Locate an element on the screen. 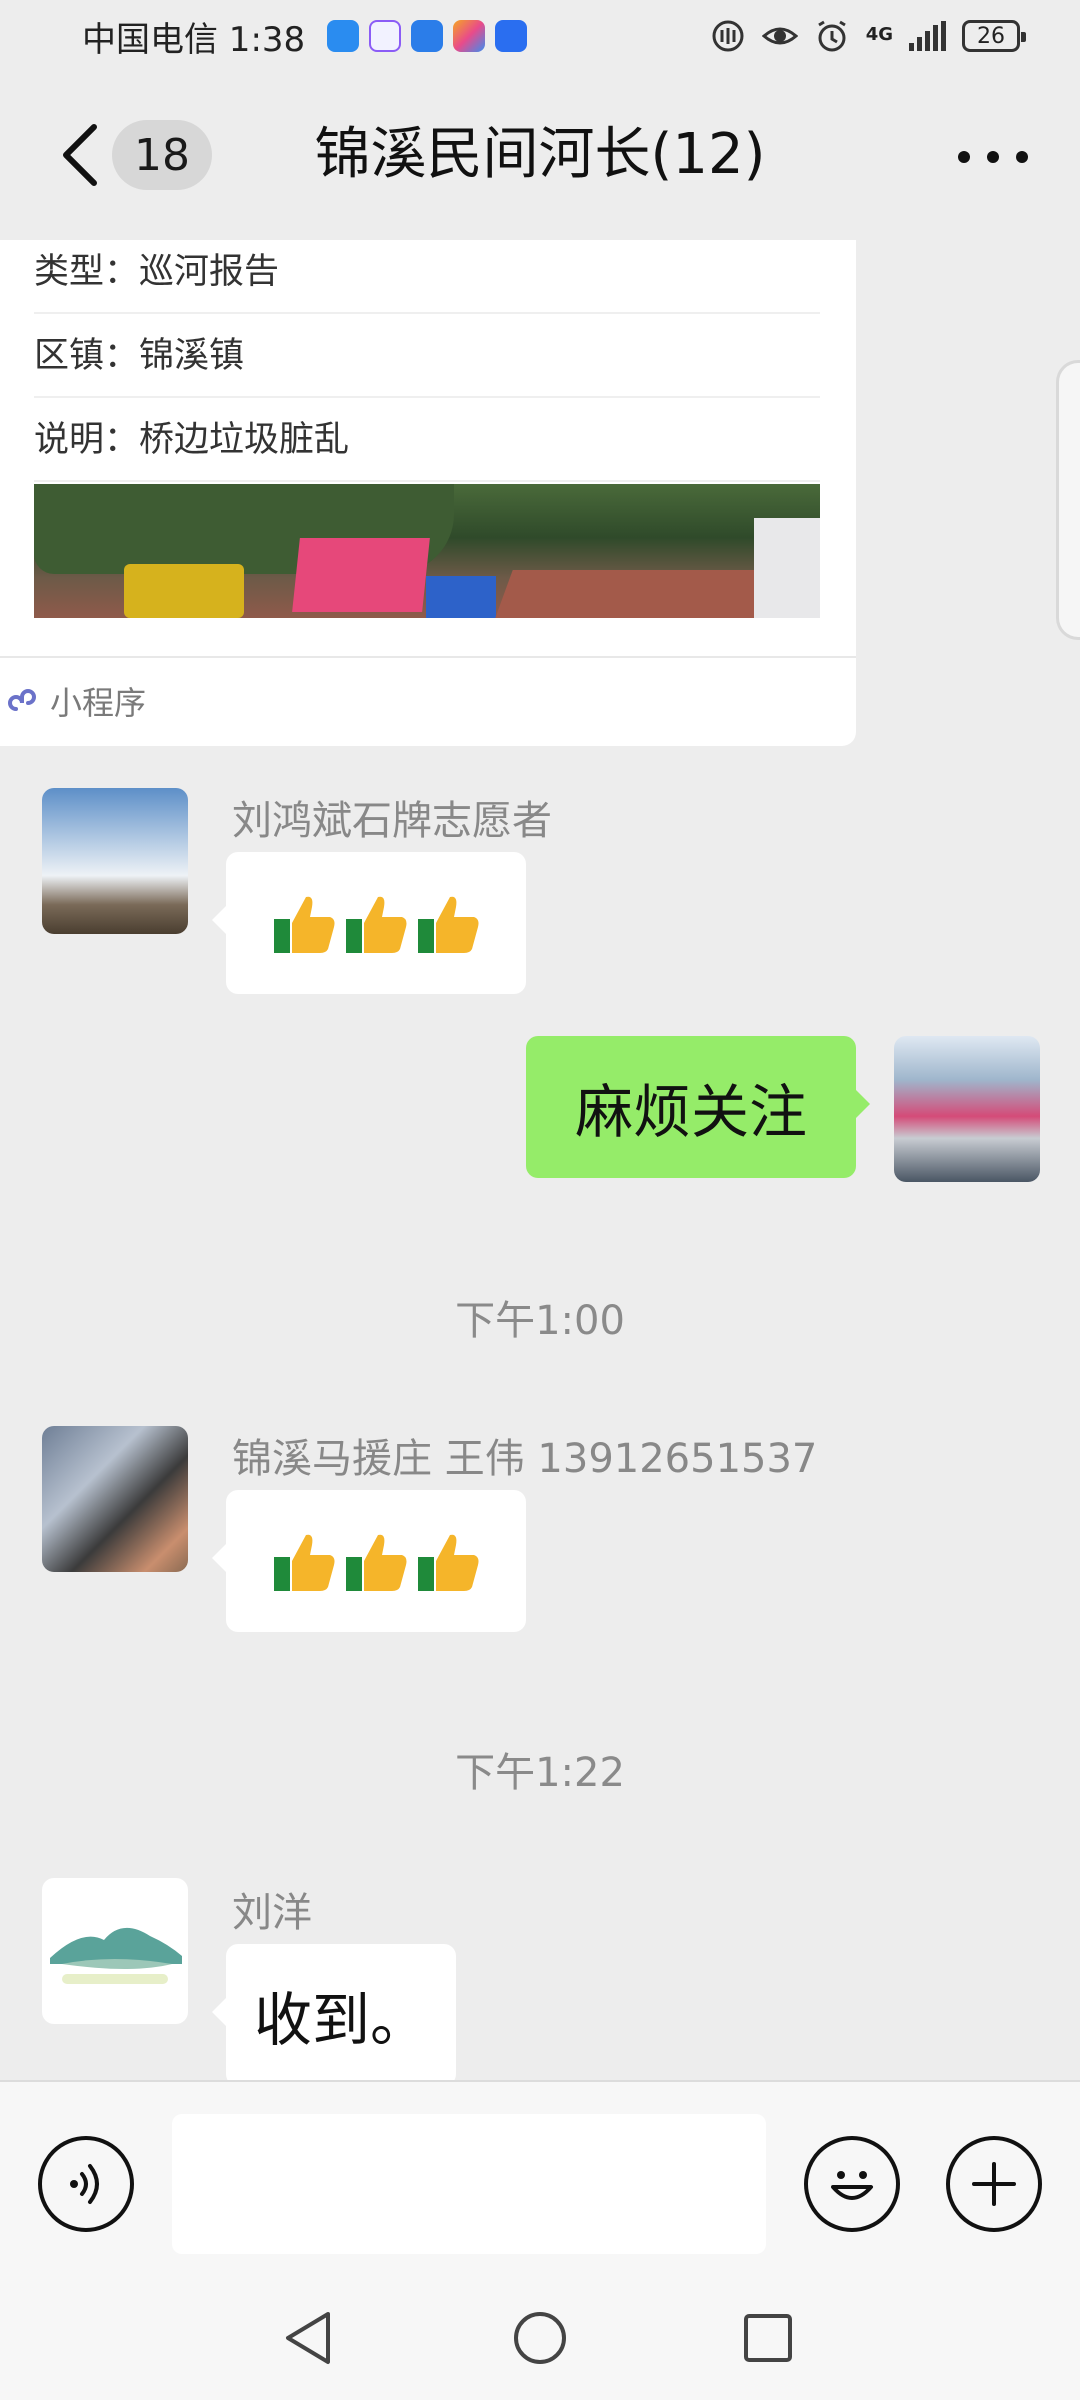  more-functions-button is located at coordinates (994, 2184).